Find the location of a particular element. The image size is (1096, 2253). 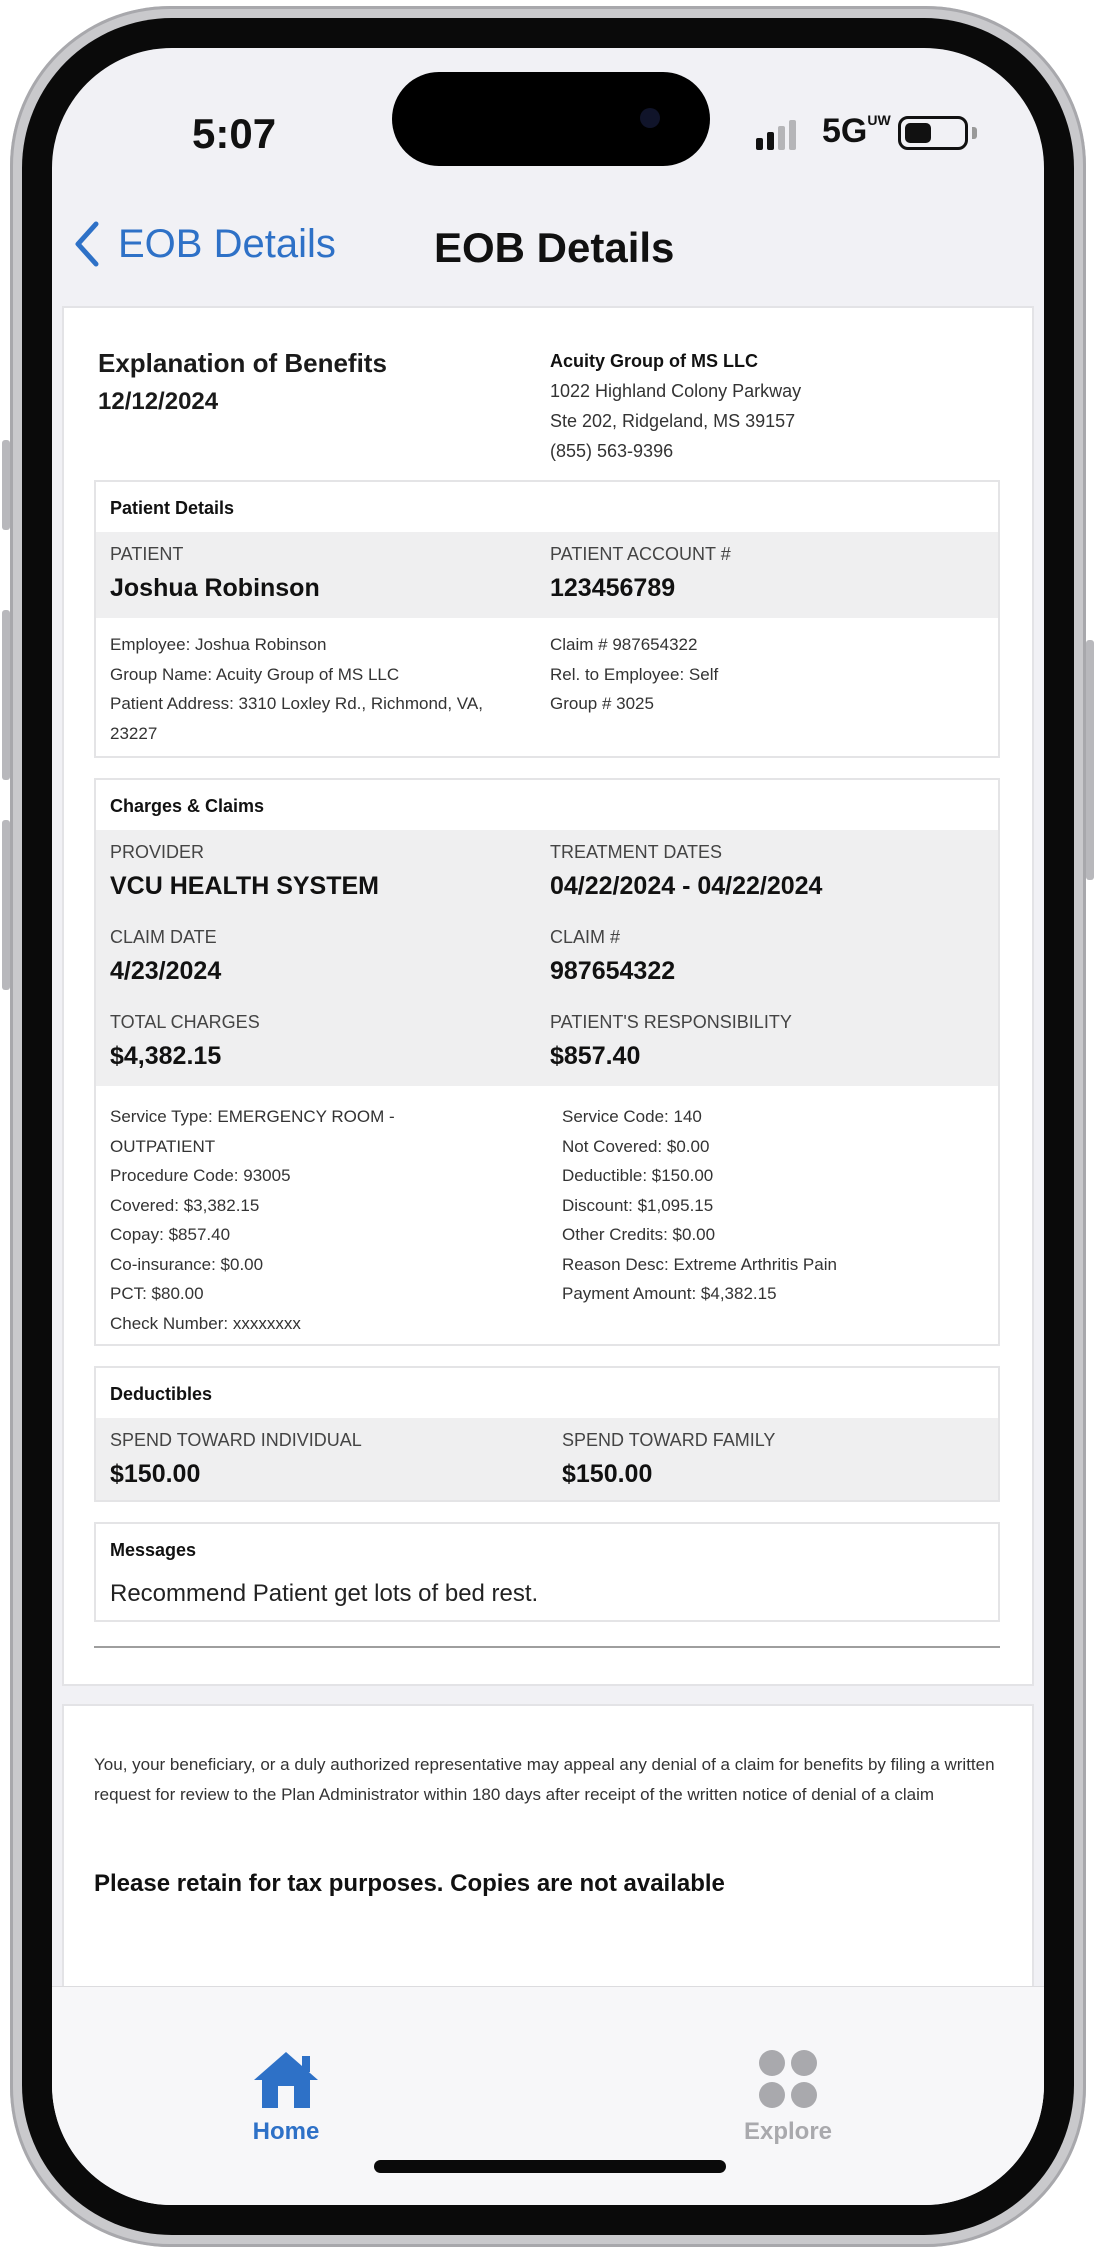

tab-home: Home is located at coordinates (286, 2097).